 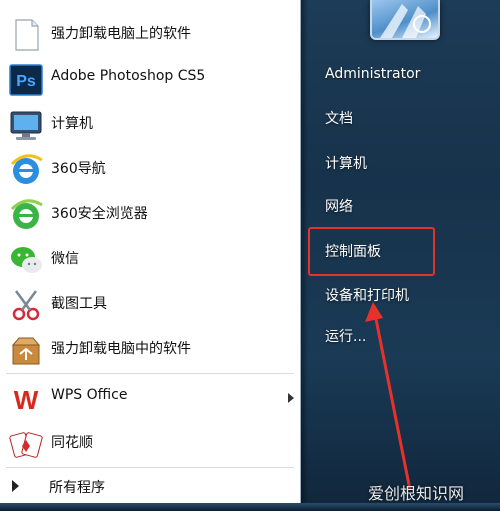 What do you see at coordinates (416, 493) in the screenshot?
I see `watermark-text: 爱创根知识网` at bounding box center [416, 493].